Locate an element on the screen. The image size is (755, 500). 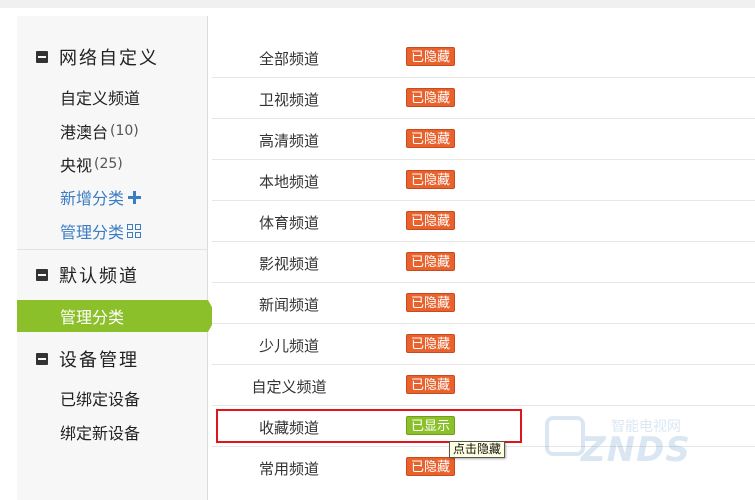
sidebar-item-hk-macau-tw: 港澳台 (10) is located at coordinates (112, 131).